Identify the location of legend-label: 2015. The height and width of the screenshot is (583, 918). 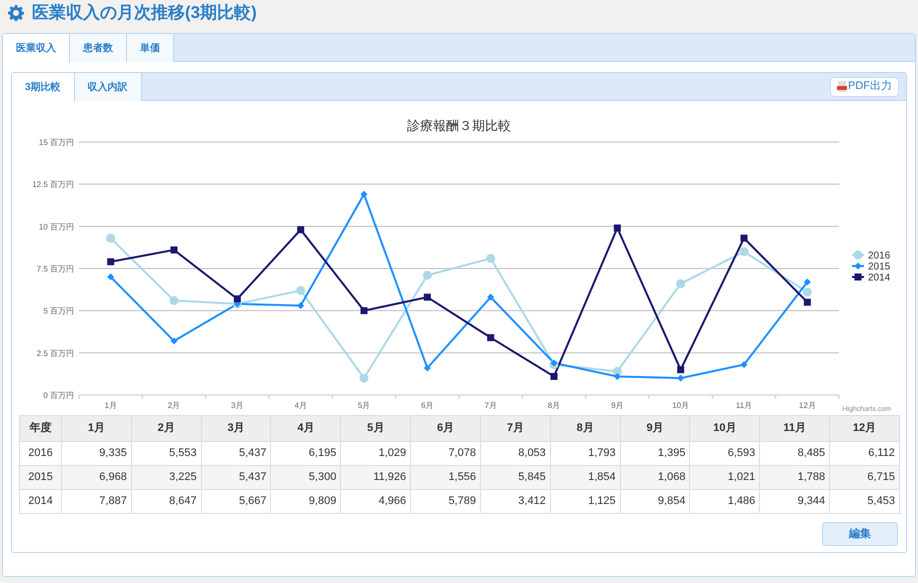
(879, 267).